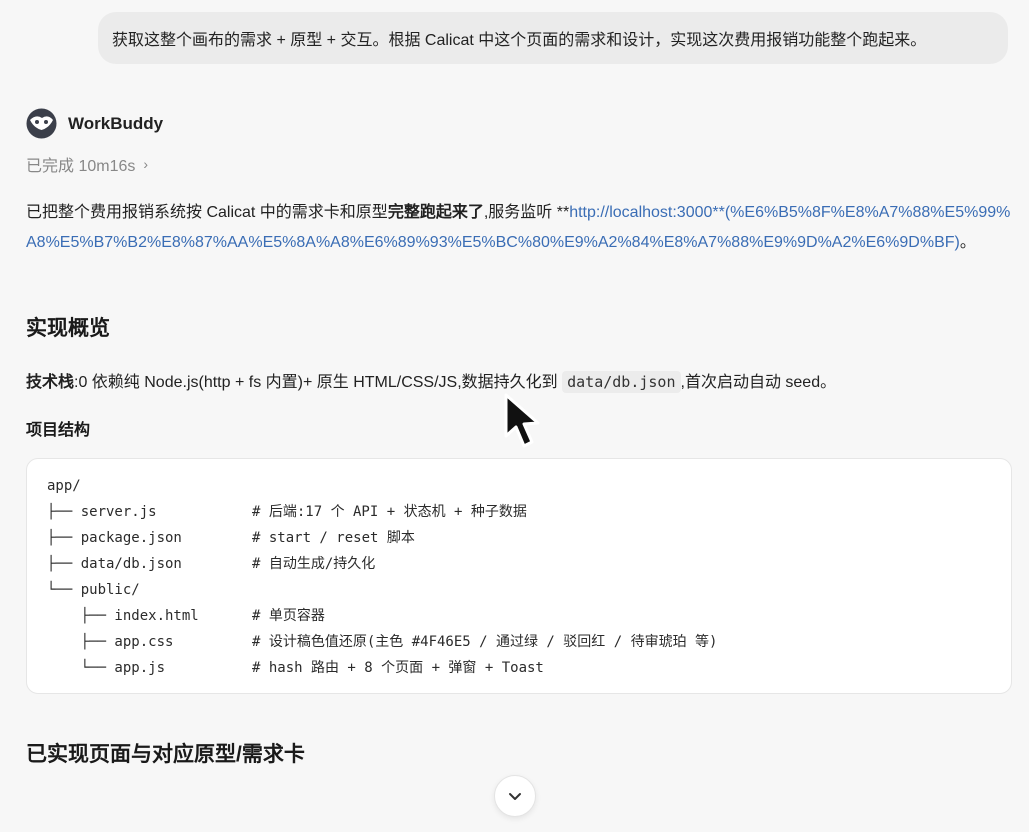 The width and height of the screenshot is (1029, 832). Describe the element at coordinates (41, 123) in the screenshot. I see `workbuddy-avatar-icon` at that location.